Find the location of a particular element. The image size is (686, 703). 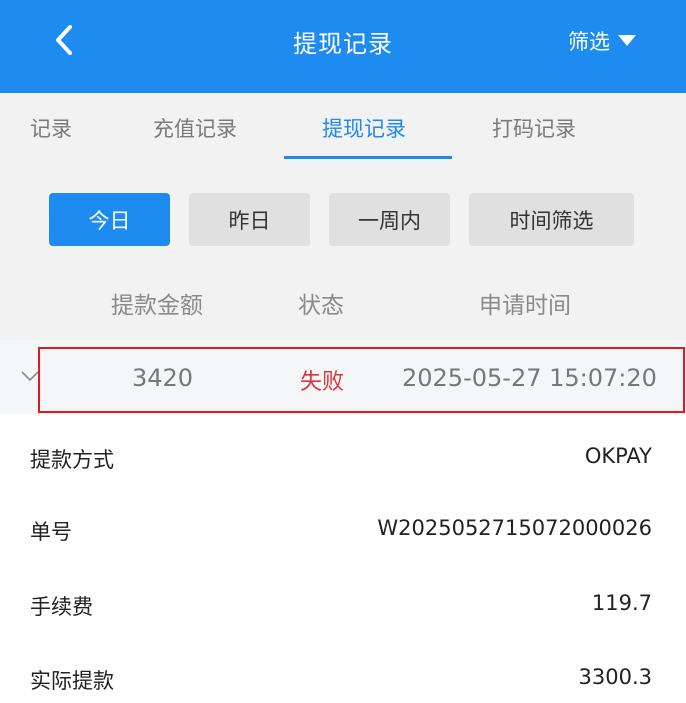

detail-withdraw-method: 提款方式 OKPAY is located at coordinates (343, 458).